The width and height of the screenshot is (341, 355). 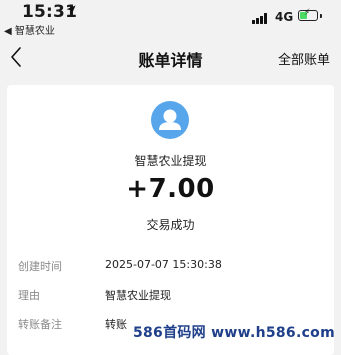 I want to click on detail-value: 转账, so click(x=116, y=324).